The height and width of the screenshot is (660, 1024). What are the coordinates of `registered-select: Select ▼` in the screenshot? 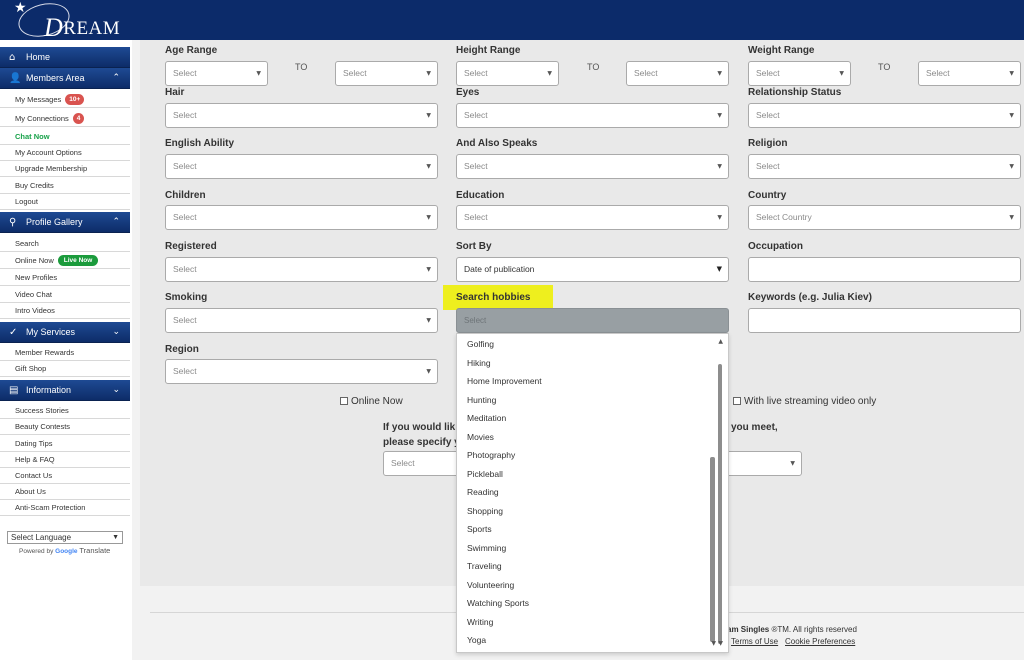 It's located at (301, 269).